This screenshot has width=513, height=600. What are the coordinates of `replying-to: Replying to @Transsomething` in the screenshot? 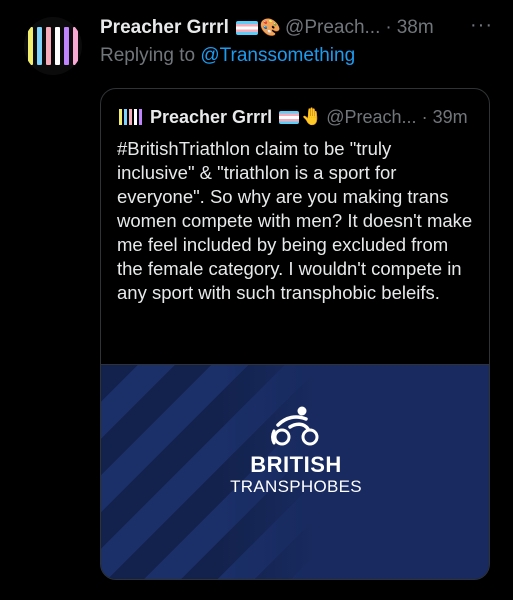 It's located at (227, 56).